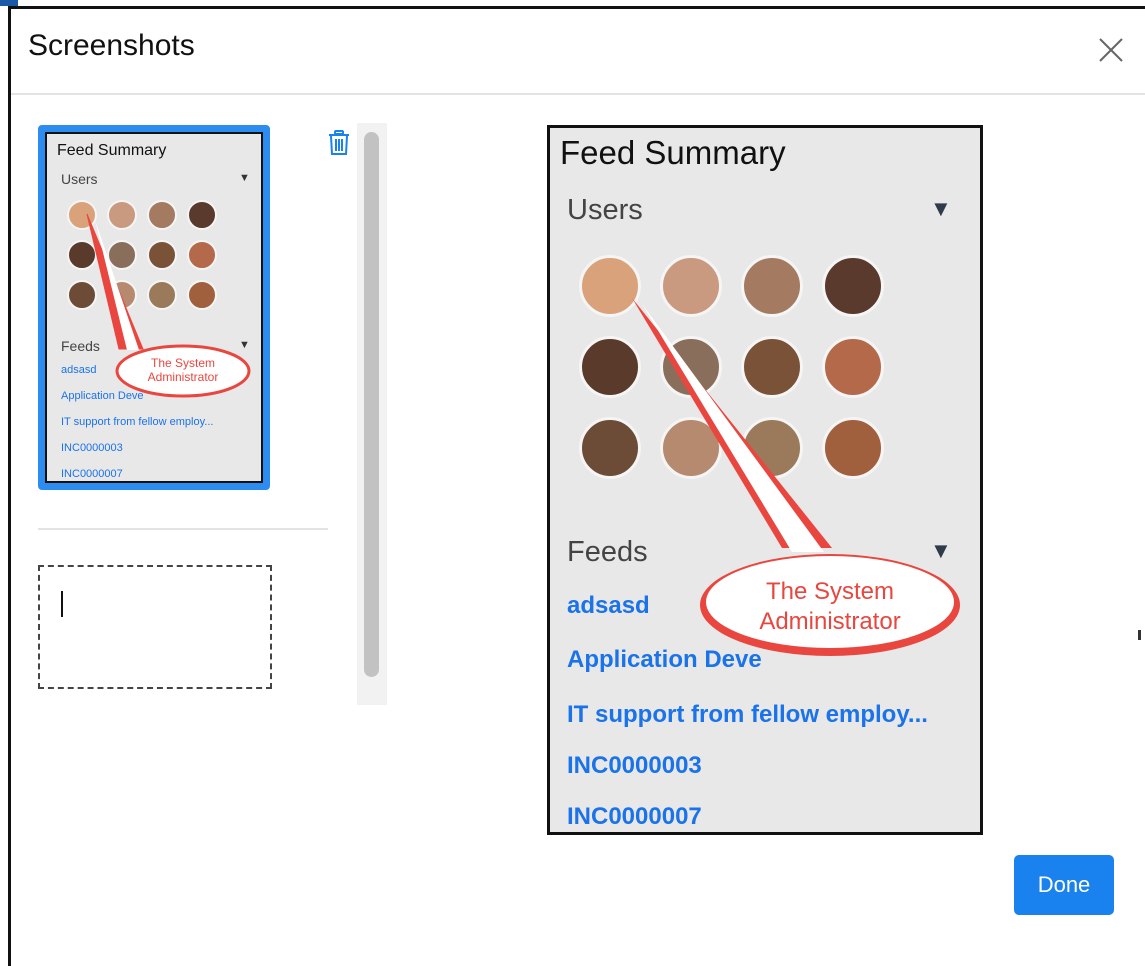  I want to click on edge-mark, so click(1139, 635).